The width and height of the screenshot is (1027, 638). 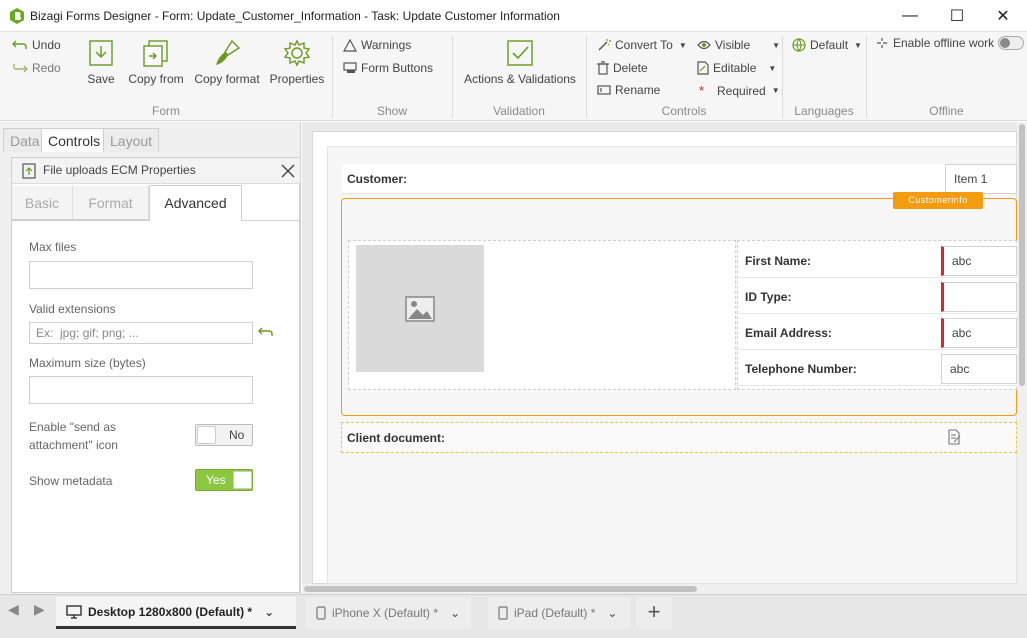 What do you see at coordinates (396, 438) in the screenshot?
I see `client-document-label: Client document:` at bounding box center [396, 438].